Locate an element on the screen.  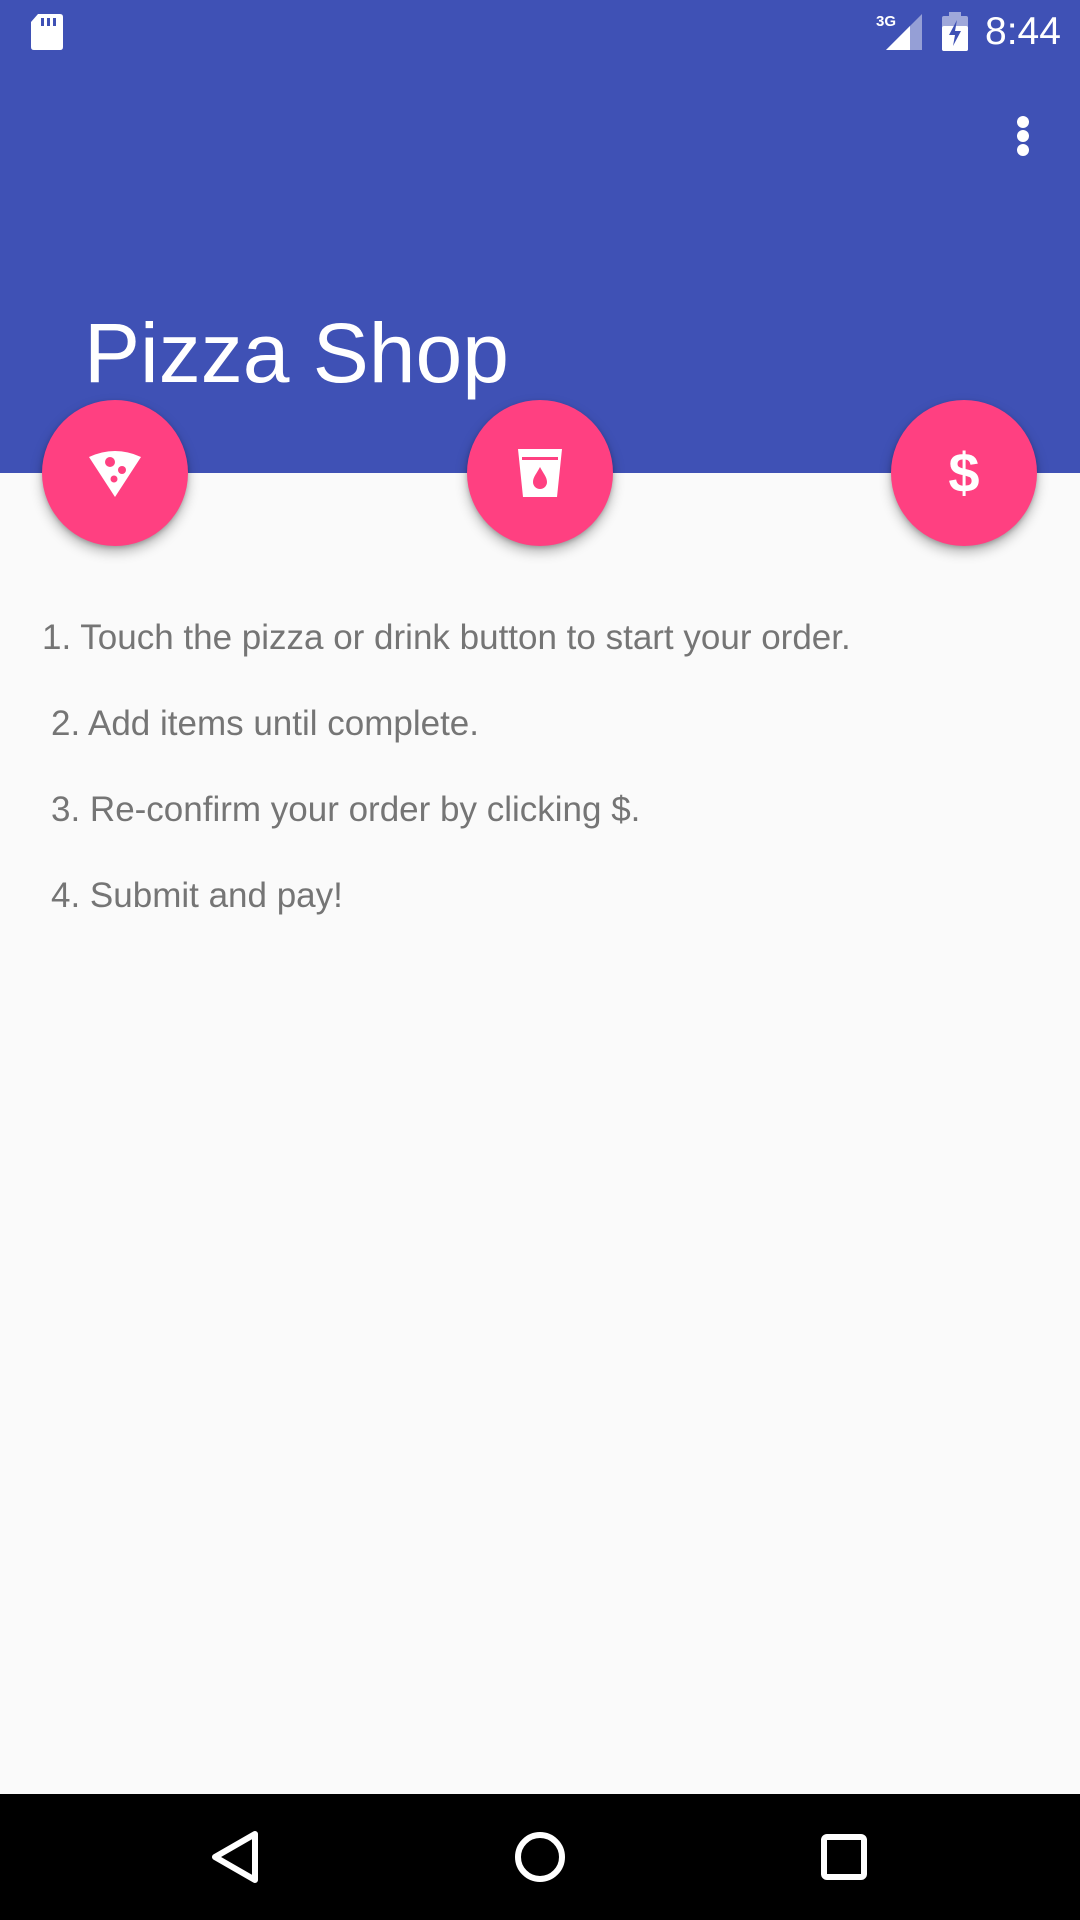
recents-icon is located at coordinates (844, 1857).